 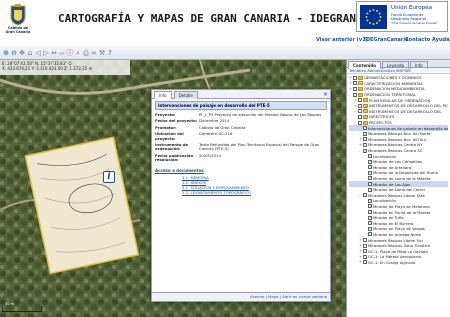 I want to click on layer-tree-item: + GC-1: En Granja Agrícola, so click(x=398, y=263).